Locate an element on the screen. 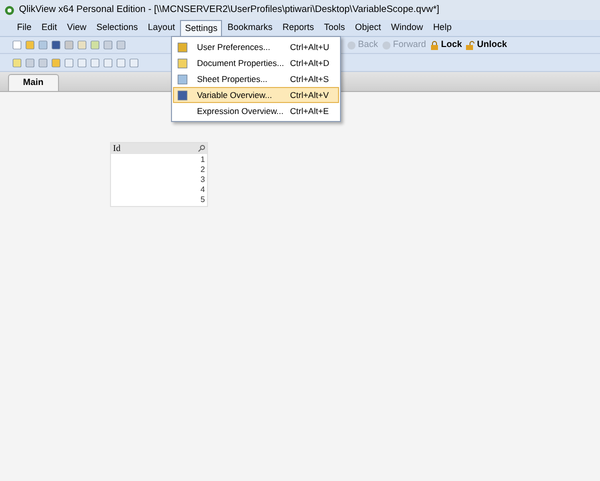  list-value: 3 is located at coordinates (202, 180).